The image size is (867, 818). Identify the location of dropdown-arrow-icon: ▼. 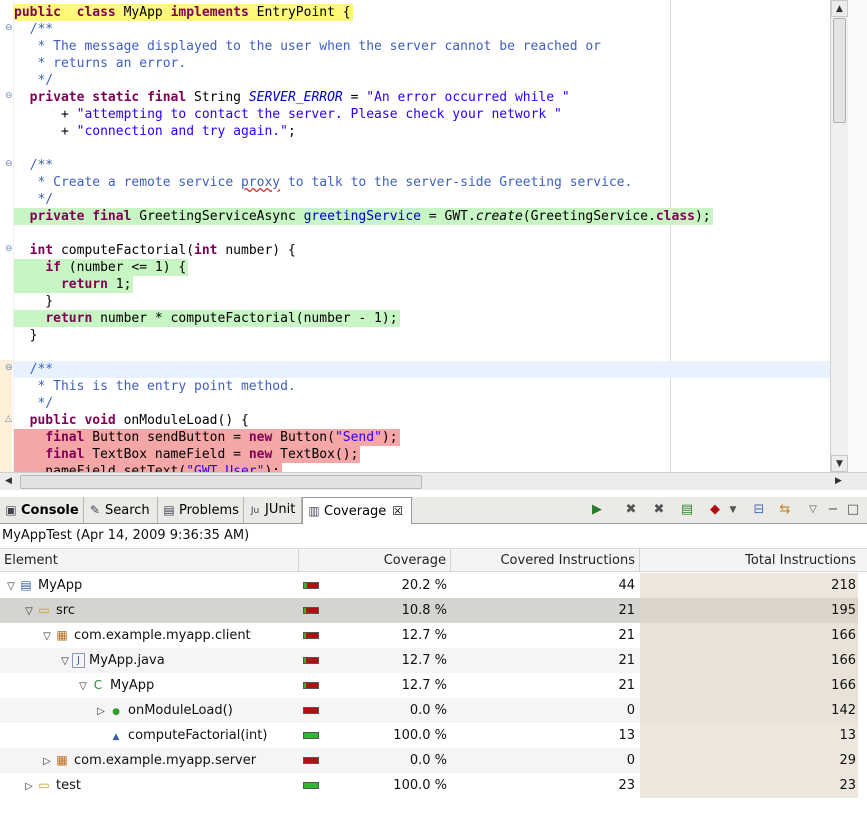
(733, 510).